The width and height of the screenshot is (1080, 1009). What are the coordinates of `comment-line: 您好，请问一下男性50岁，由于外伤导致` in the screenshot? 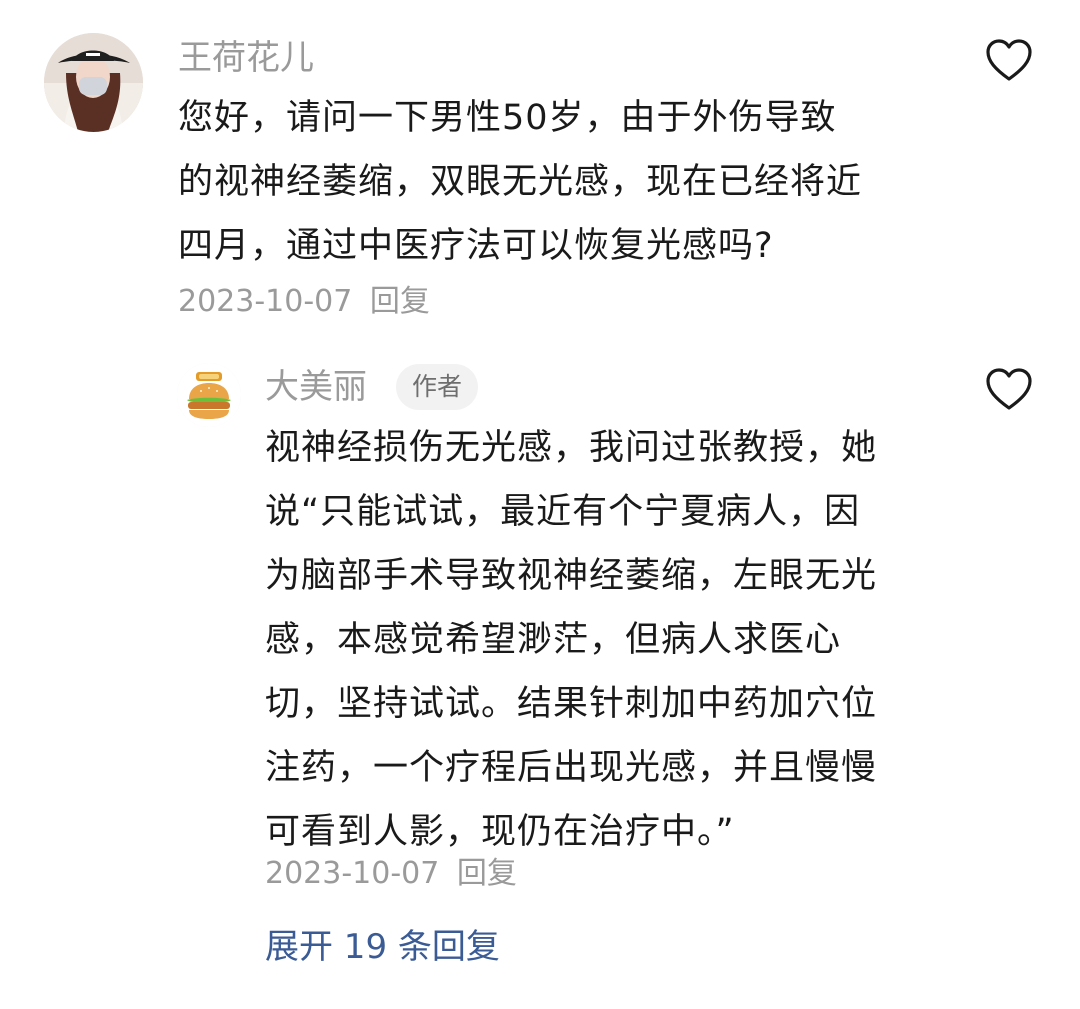 It's located at (507, 118).